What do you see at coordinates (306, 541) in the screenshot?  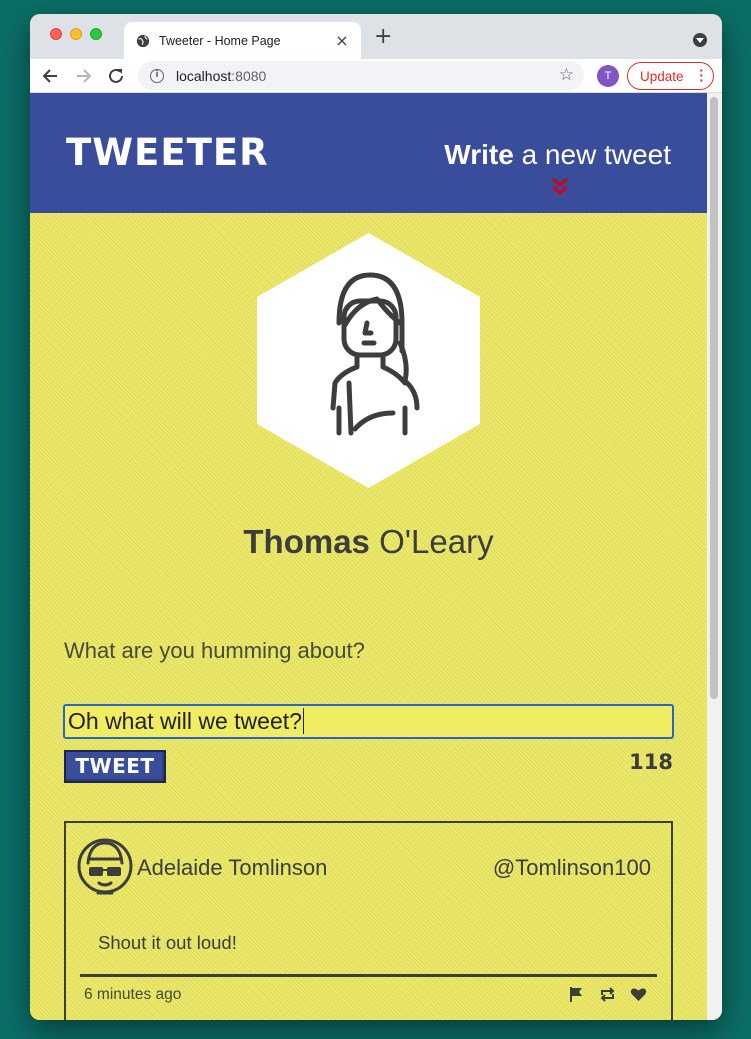 I see `profile-first-name: Thomas` at bounding box center [306, 541].